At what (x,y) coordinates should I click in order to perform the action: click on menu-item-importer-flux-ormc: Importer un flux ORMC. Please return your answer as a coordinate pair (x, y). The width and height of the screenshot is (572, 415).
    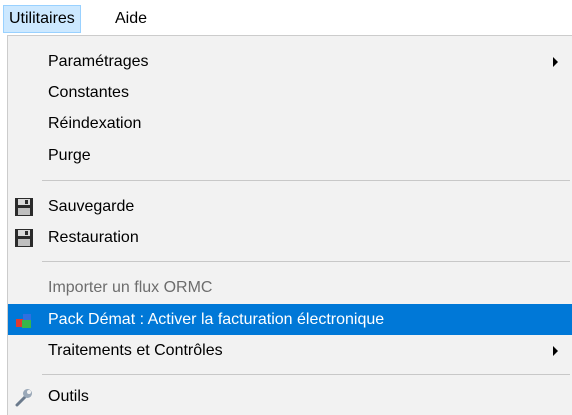
    Looking at the image, I should click on (290, 287).